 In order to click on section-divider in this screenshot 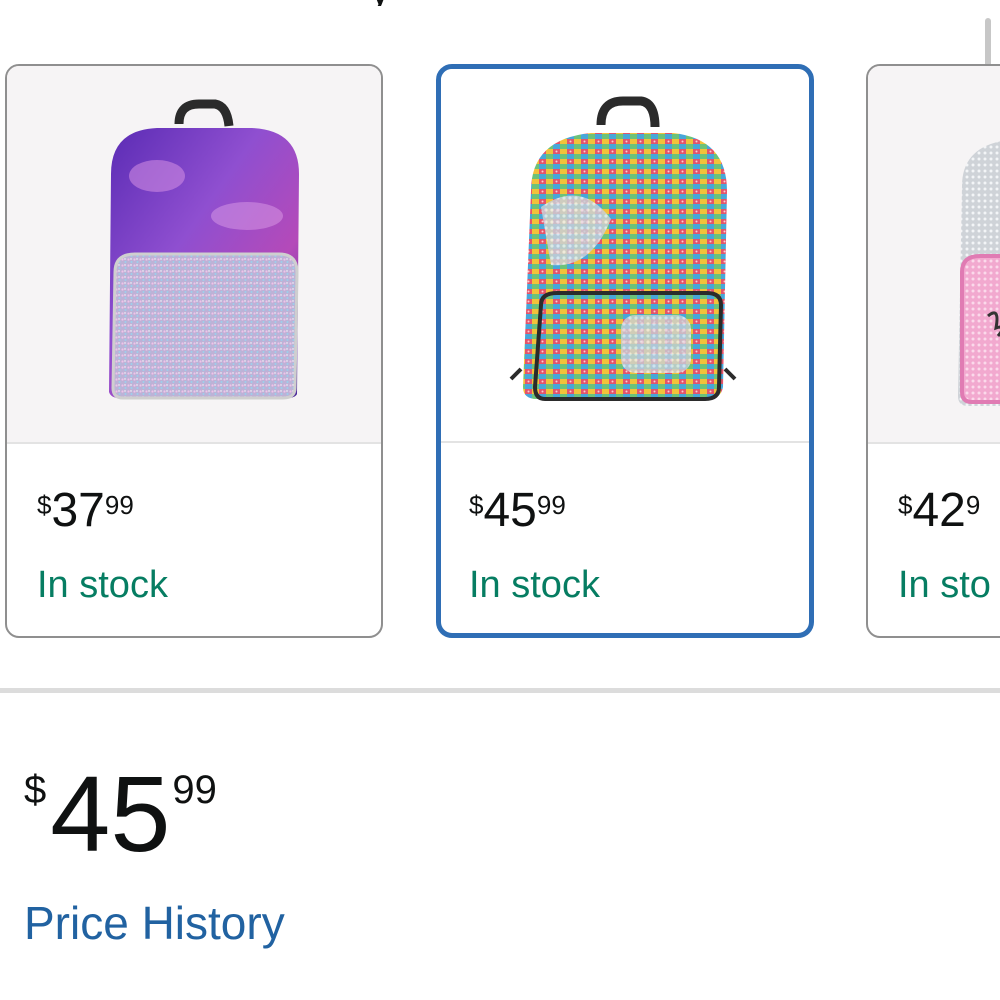, I will do `click(500, 690)`.